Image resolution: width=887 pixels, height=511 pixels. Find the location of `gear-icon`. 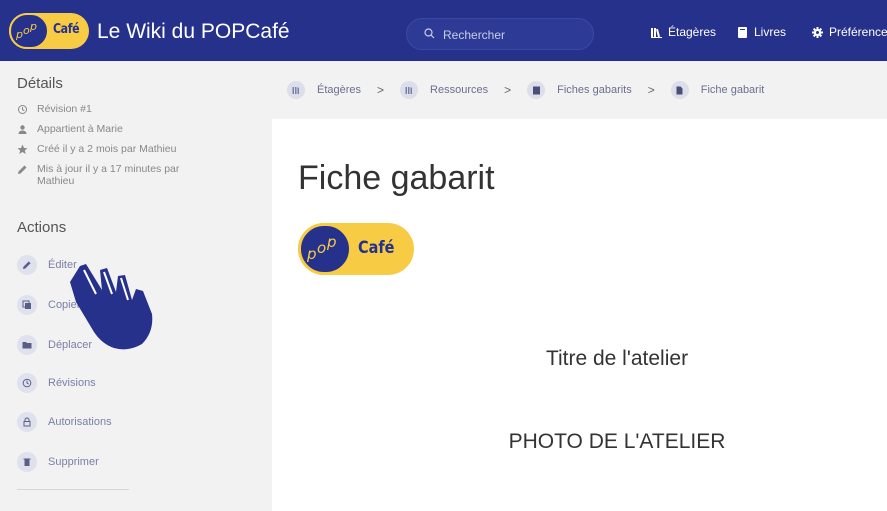

gear-icon is located at coordinates (817, 32).